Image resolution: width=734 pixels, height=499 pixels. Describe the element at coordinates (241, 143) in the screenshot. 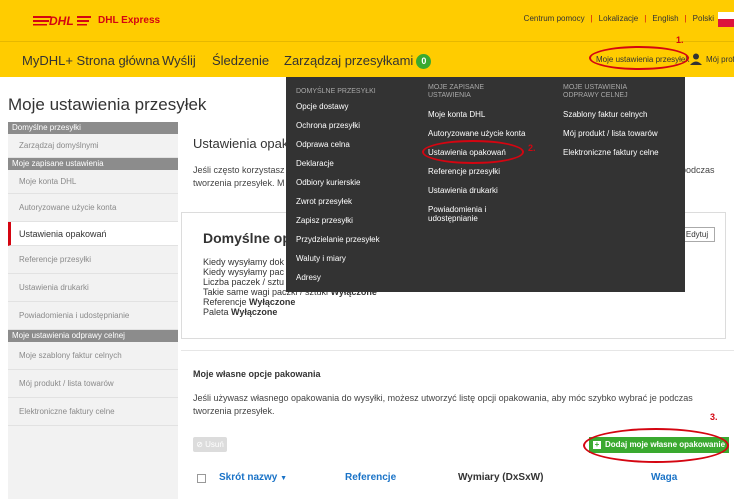

I see `section-title: Ustawienia opak` at that location.